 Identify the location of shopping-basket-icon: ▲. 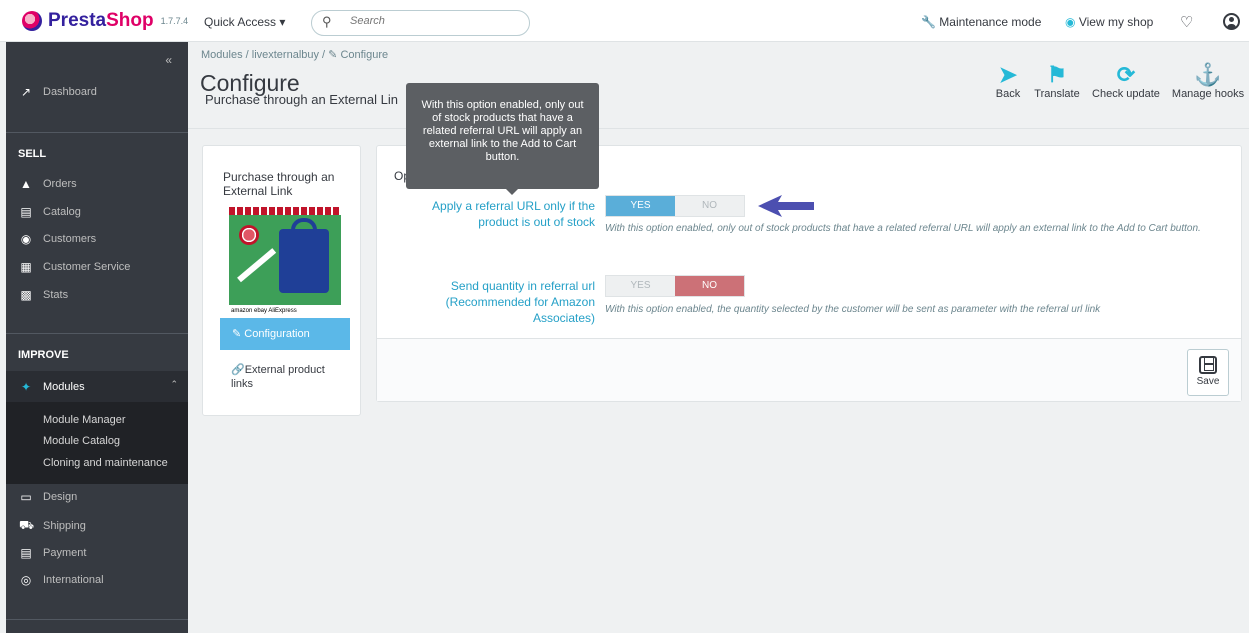
(26, 184).